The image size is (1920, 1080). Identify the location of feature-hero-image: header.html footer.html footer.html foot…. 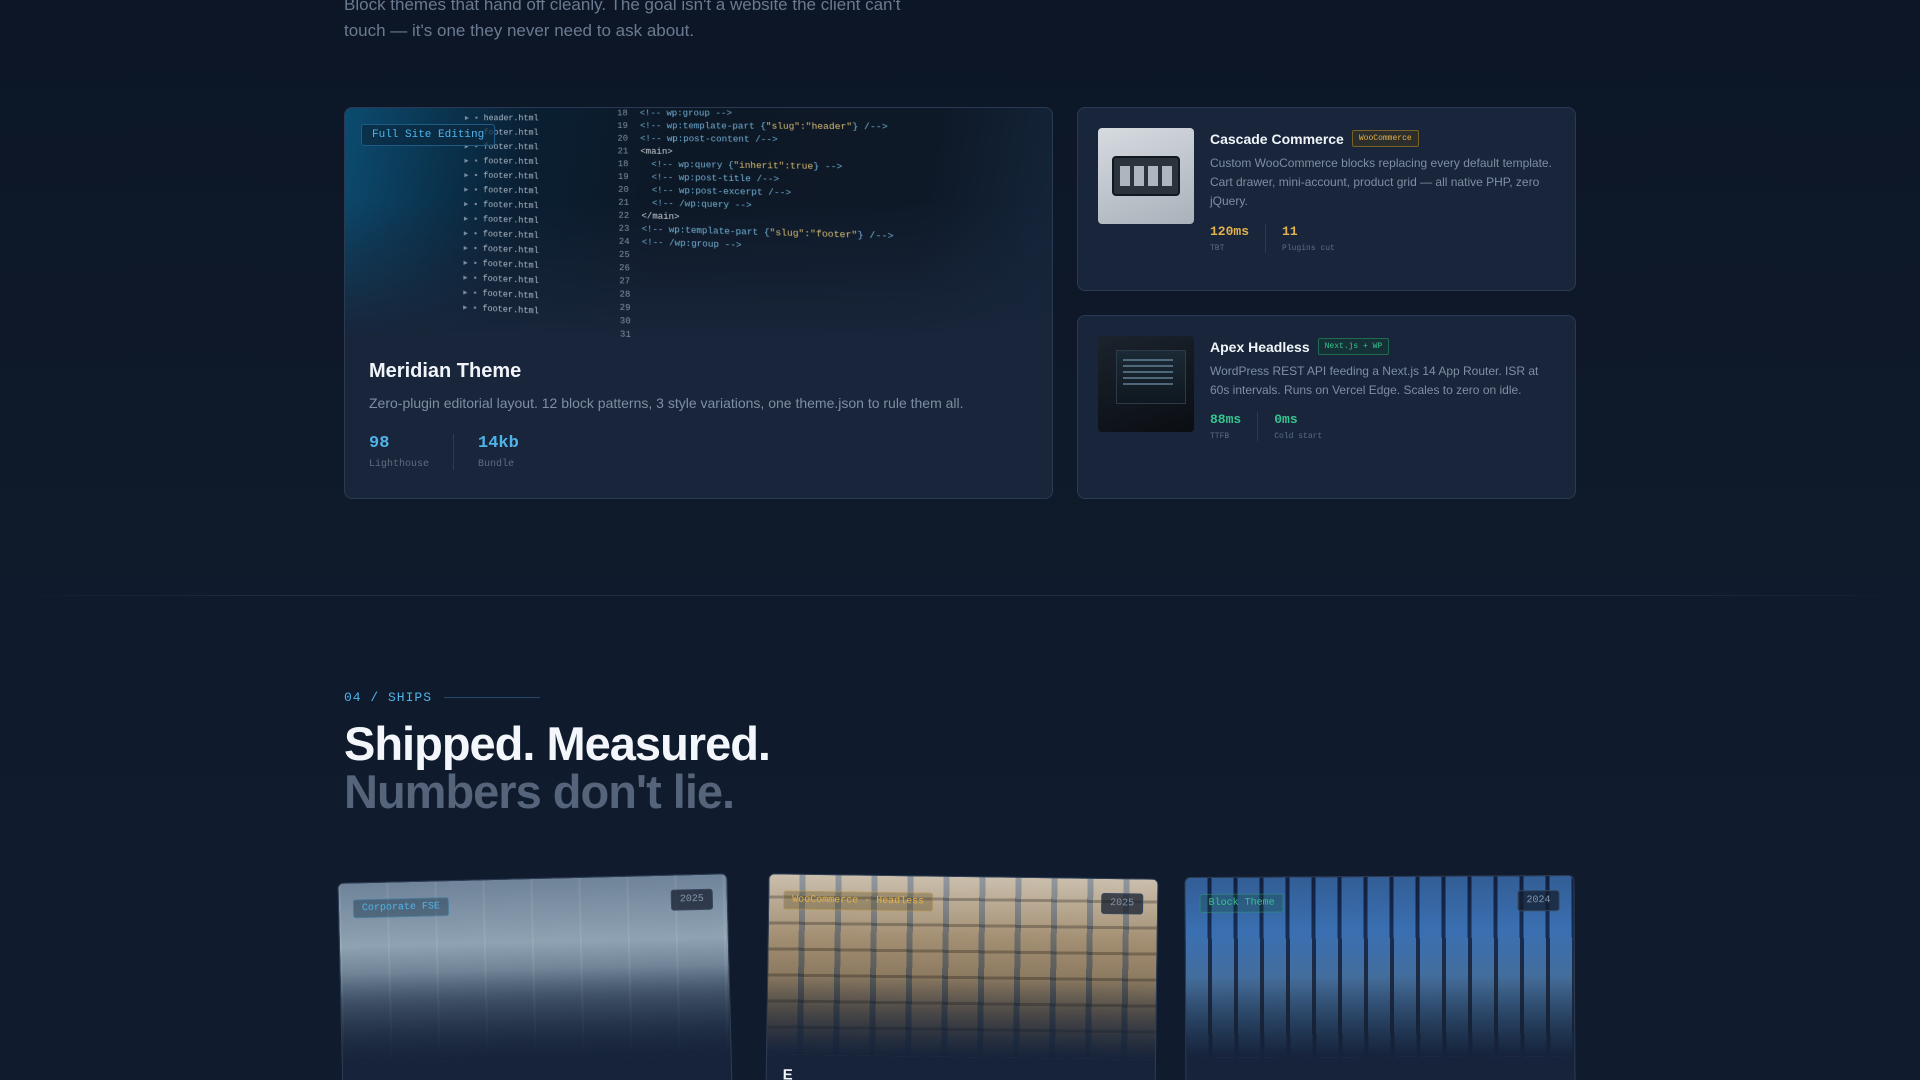
(698, 223).